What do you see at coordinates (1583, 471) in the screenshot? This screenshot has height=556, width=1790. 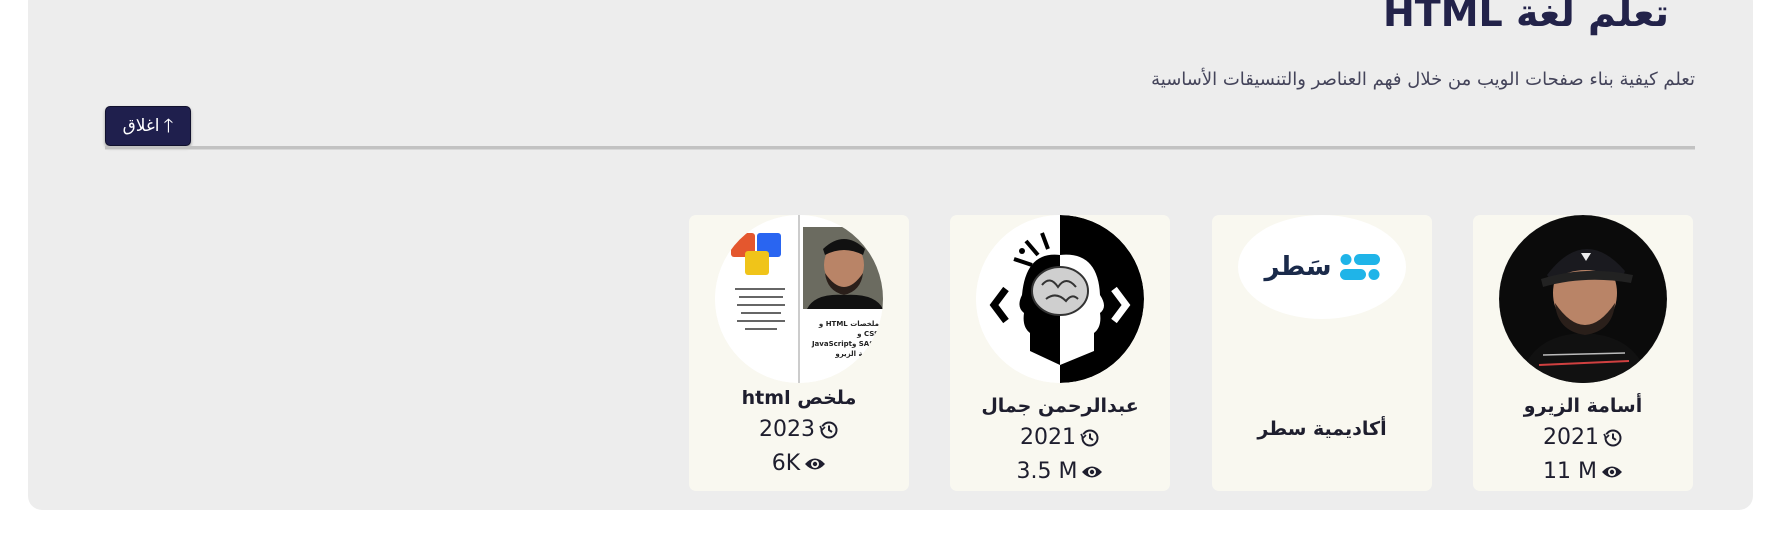 I see `card-views: 11 M` at bounding box center [1583, 471].